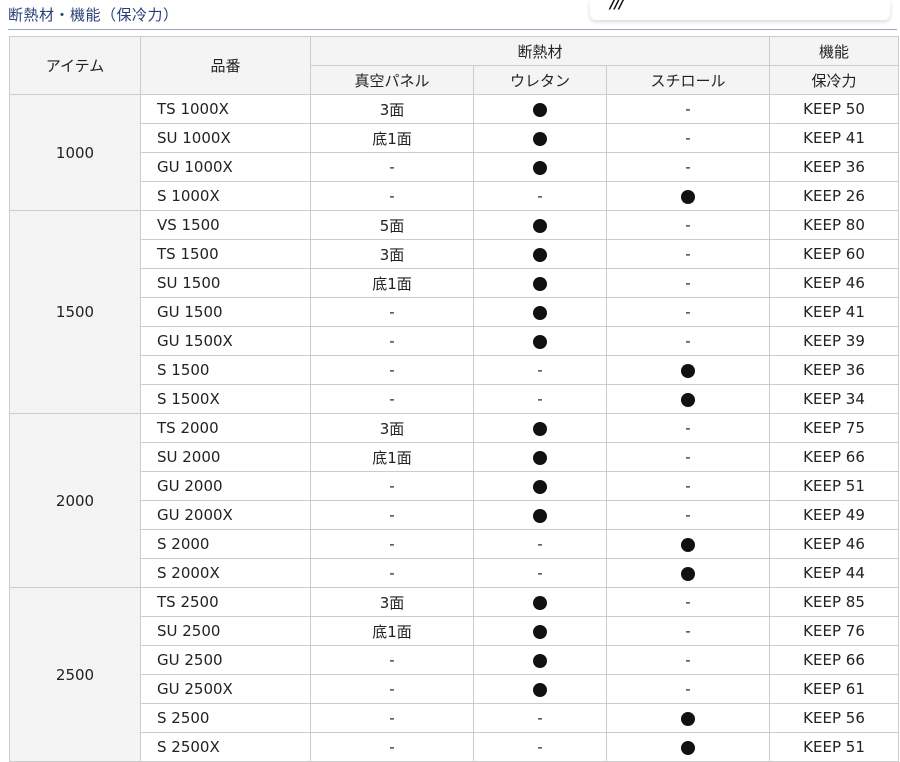 Image resolution: width=900 pixels, height=762 pixels. I want to click on keep-rating-cell: KEEP 46, so click(834, 544).